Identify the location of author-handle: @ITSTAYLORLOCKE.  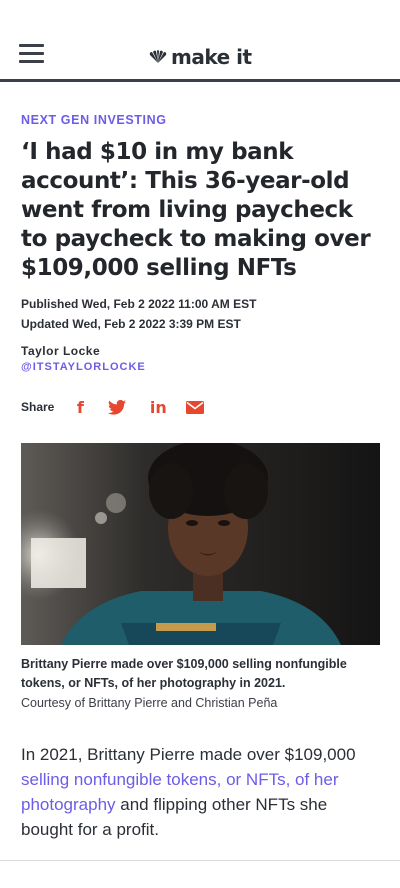
(83, 367).